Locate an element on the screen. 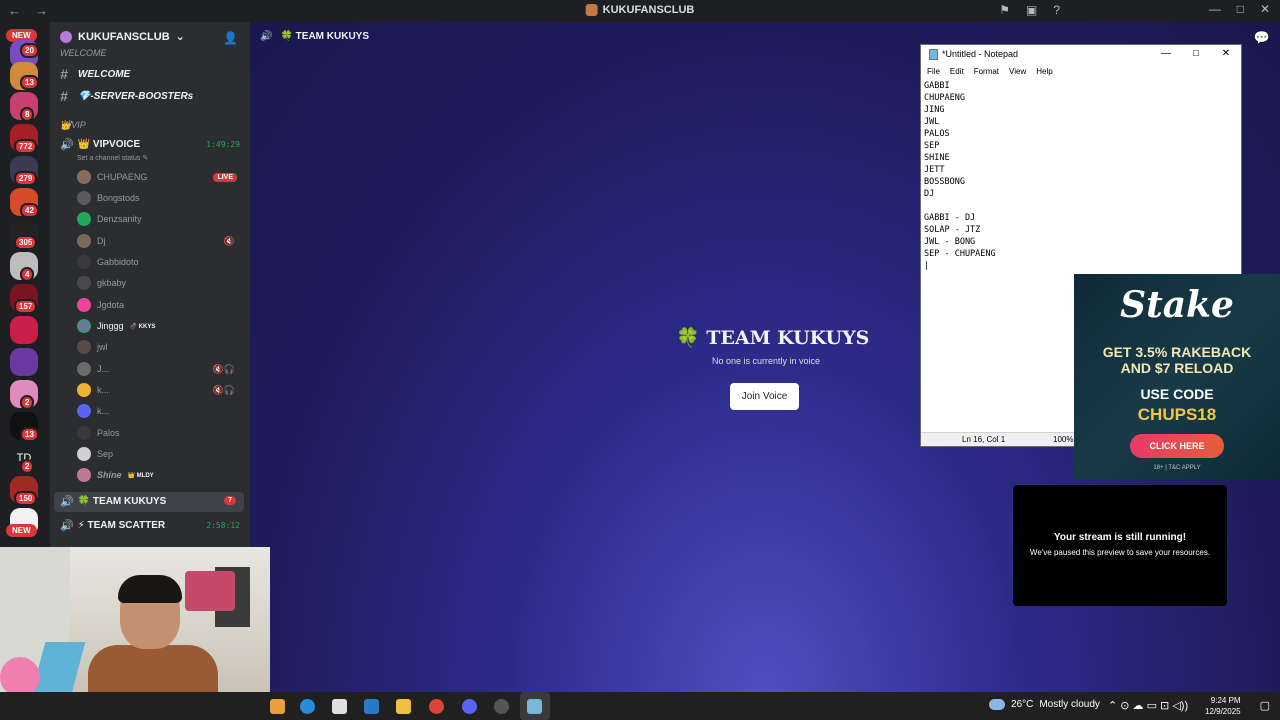 The image size is (1280, 720). help-icon: ? is located at coordinates (1056, 10).